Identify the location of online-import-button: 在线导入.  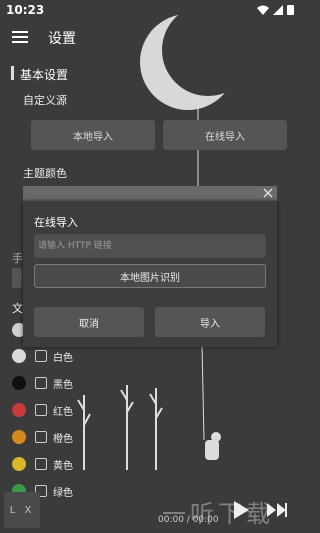
(225, 135).